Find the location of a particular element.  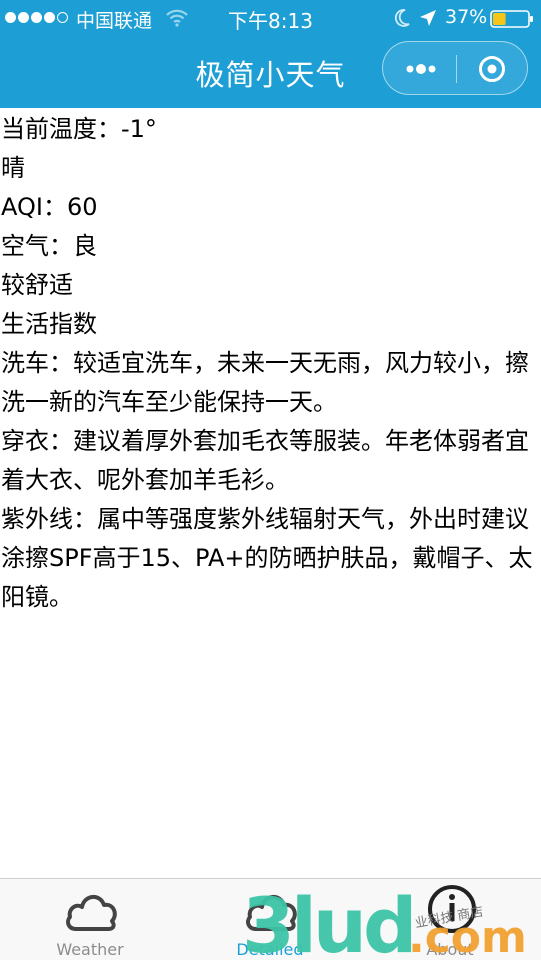

mini-program-capsule is located at coordinates (455, 68).